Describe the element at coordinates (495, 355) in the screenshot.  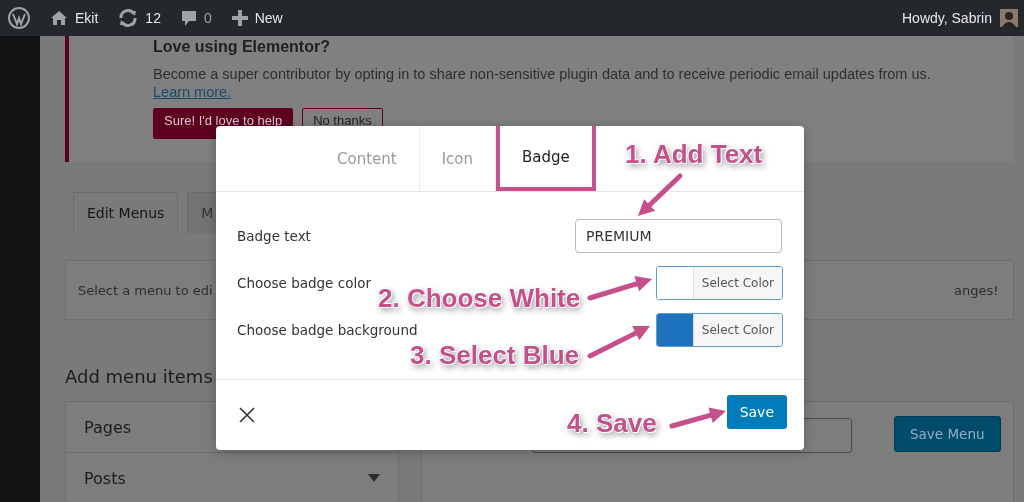
I see `annotation-label: 3. Select Blue` at that location.